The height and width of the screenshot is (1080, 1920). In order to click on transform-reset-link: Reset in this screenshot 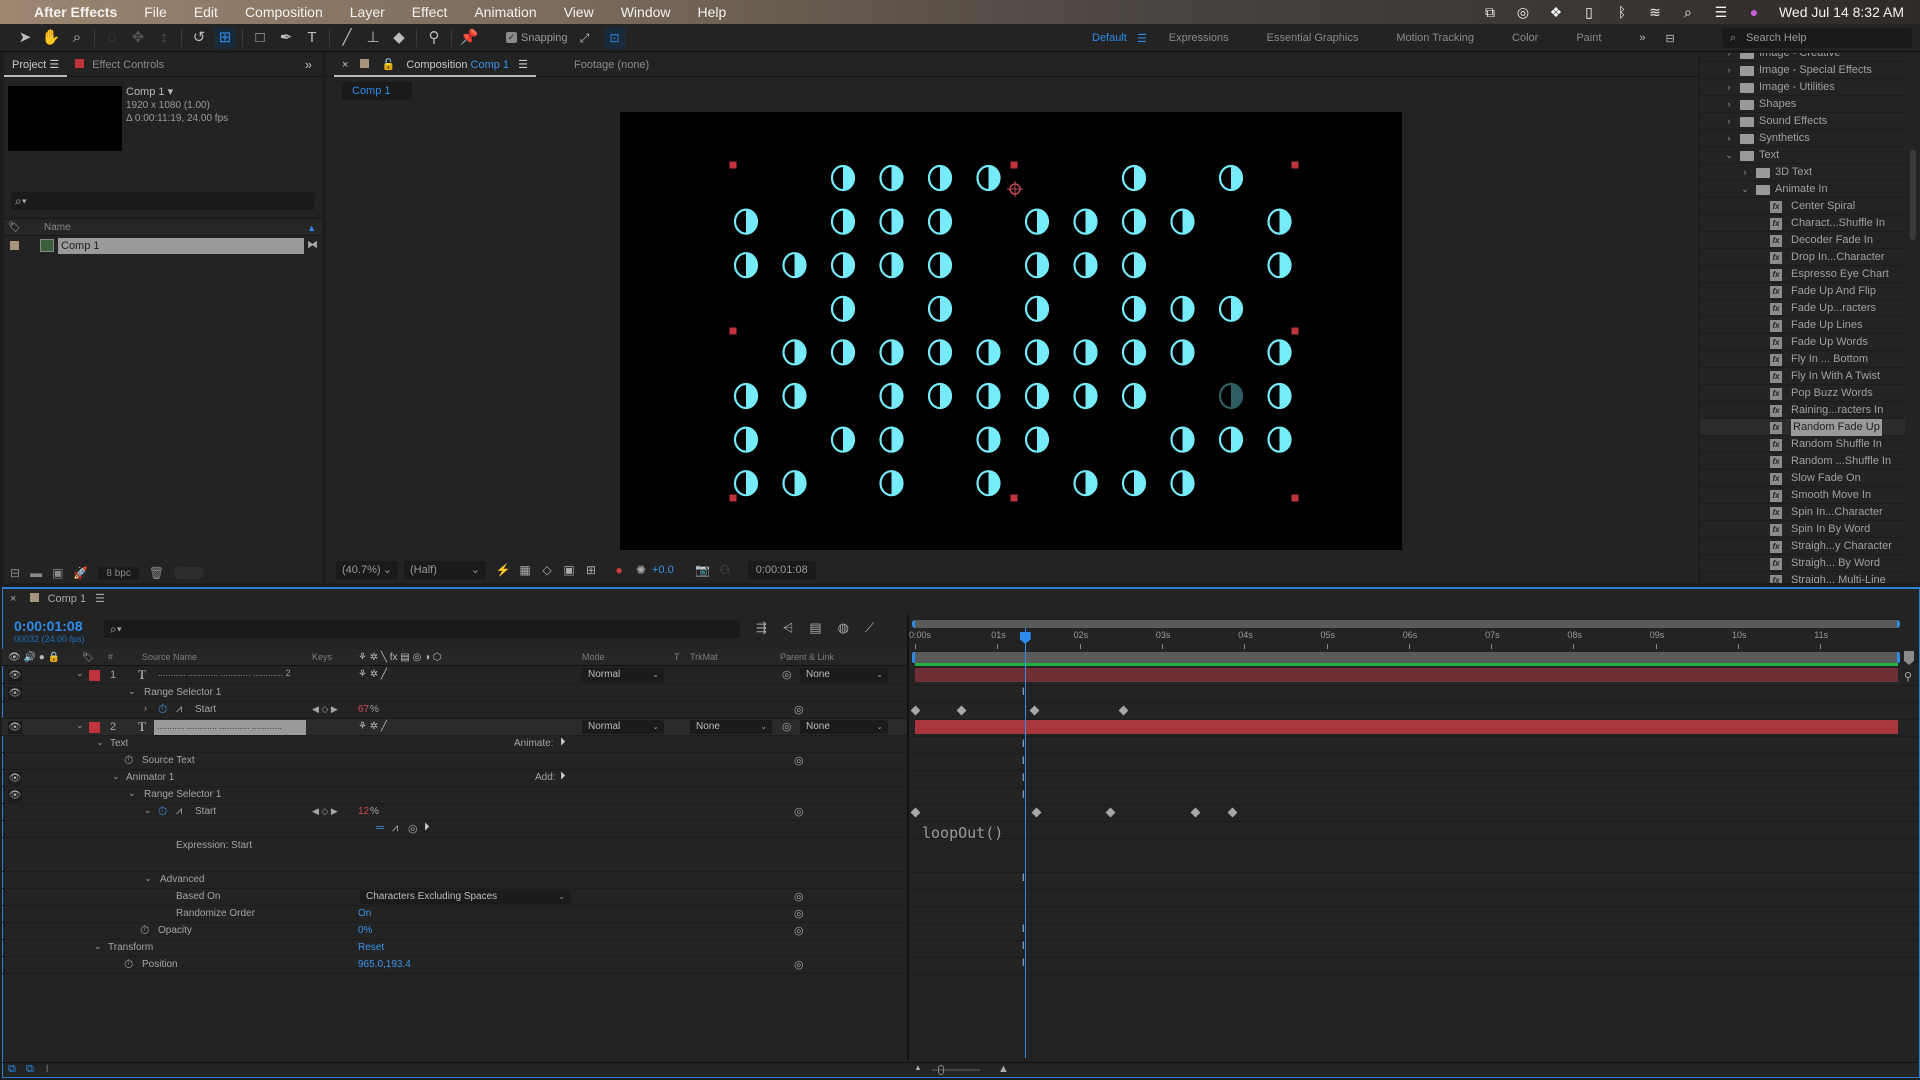, I will do `click(371, 947)`.